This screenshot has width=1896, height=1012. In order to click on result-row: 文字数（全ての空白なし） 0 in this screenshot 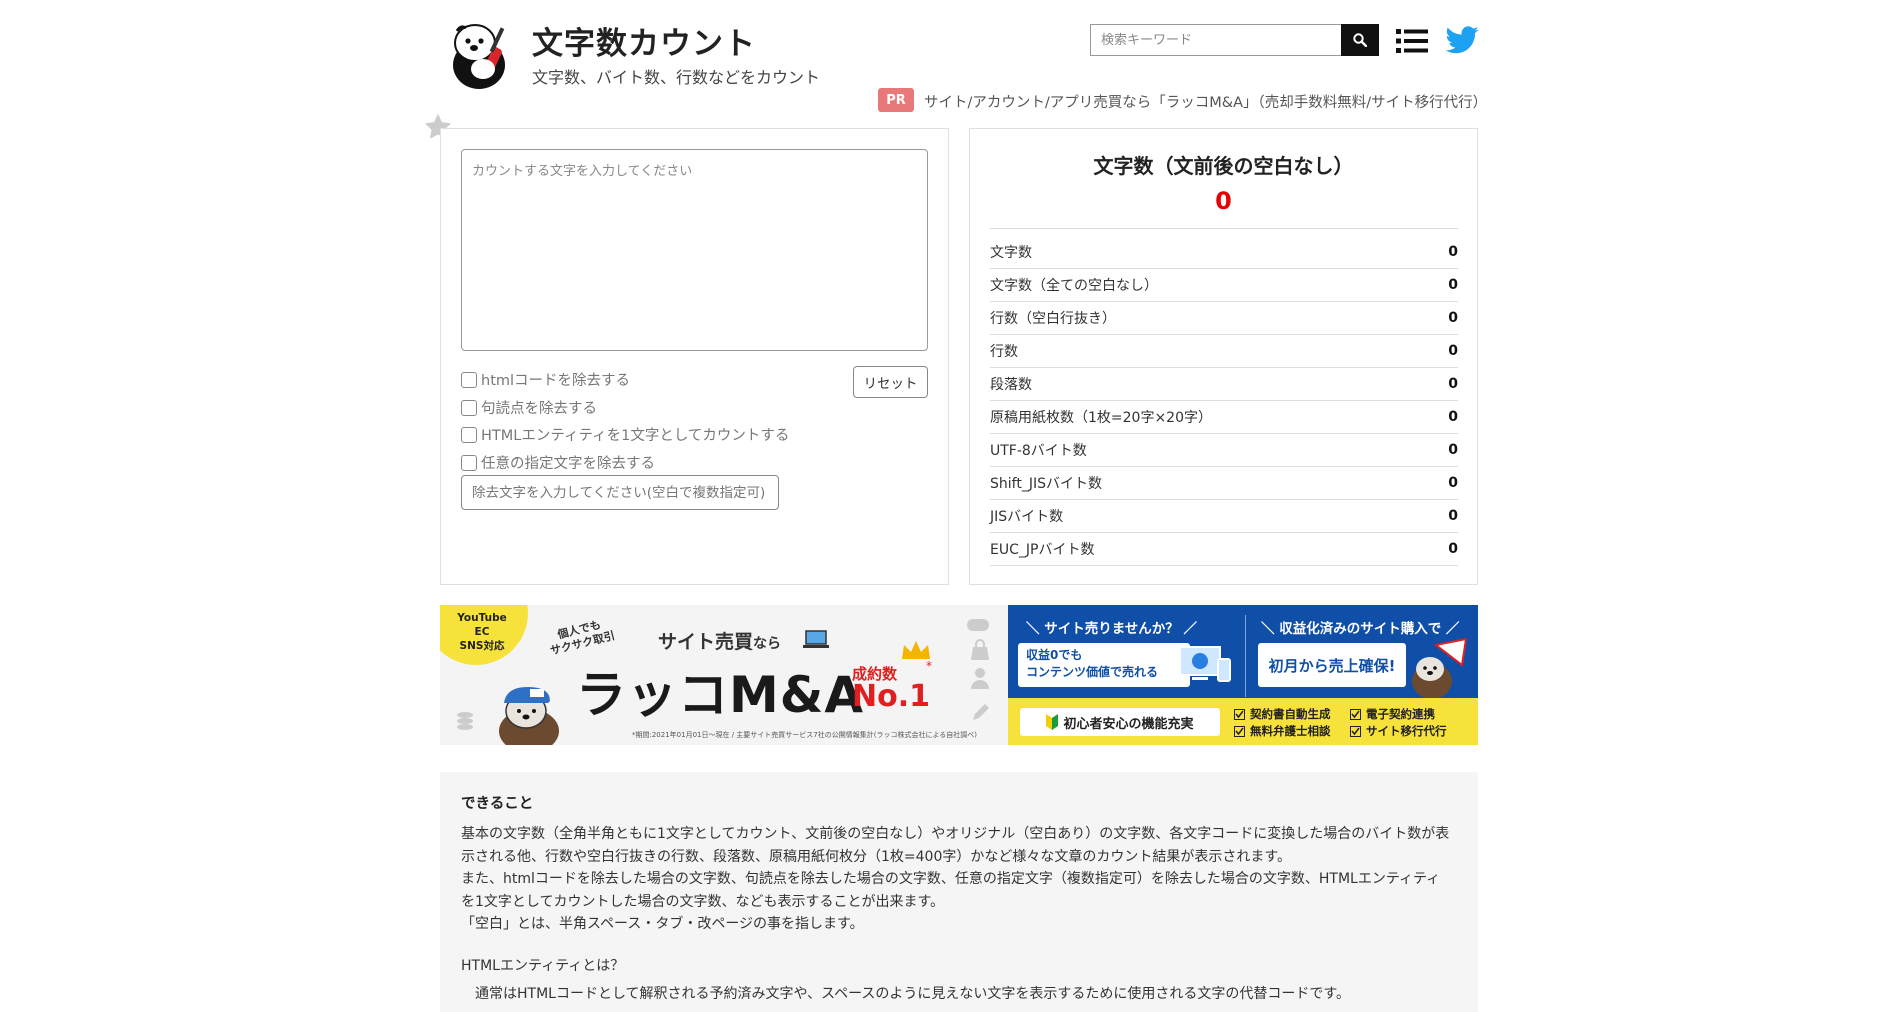, I will do `click(1224, 285)`.